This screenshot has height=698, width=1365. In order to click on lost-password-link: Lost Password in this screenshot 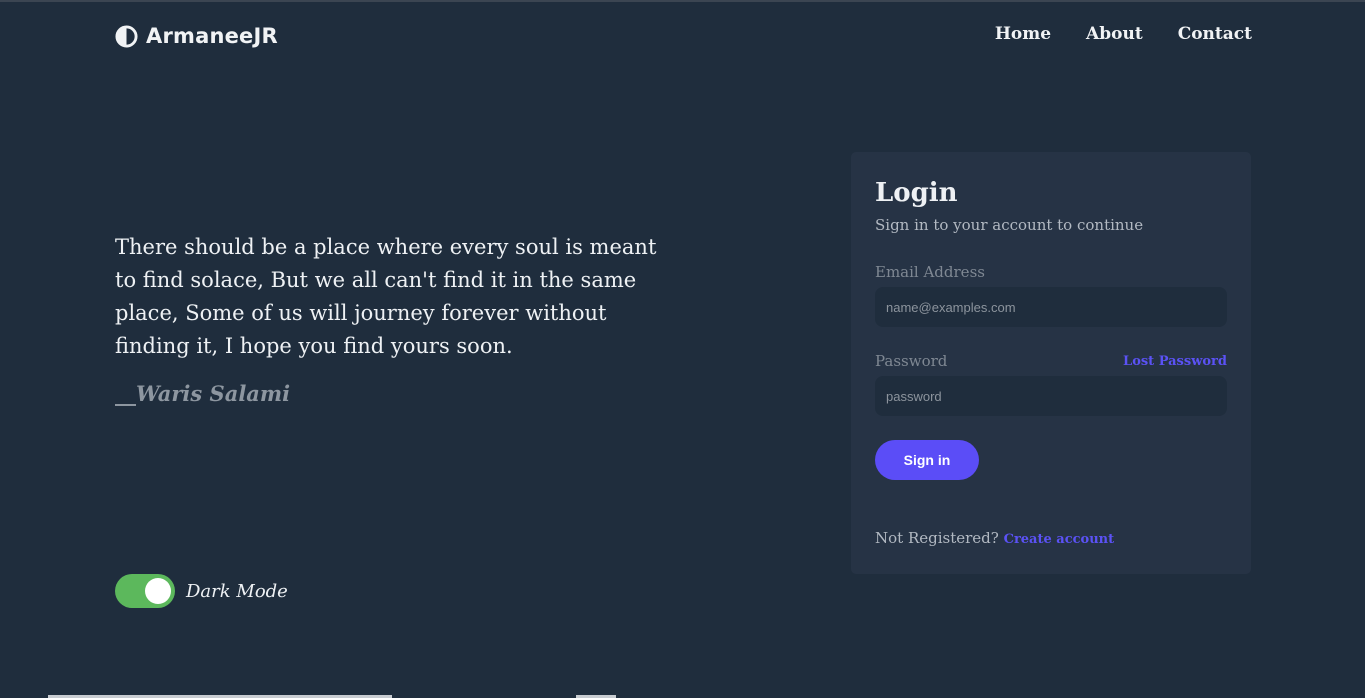, I will do `click(1175, 361)`.